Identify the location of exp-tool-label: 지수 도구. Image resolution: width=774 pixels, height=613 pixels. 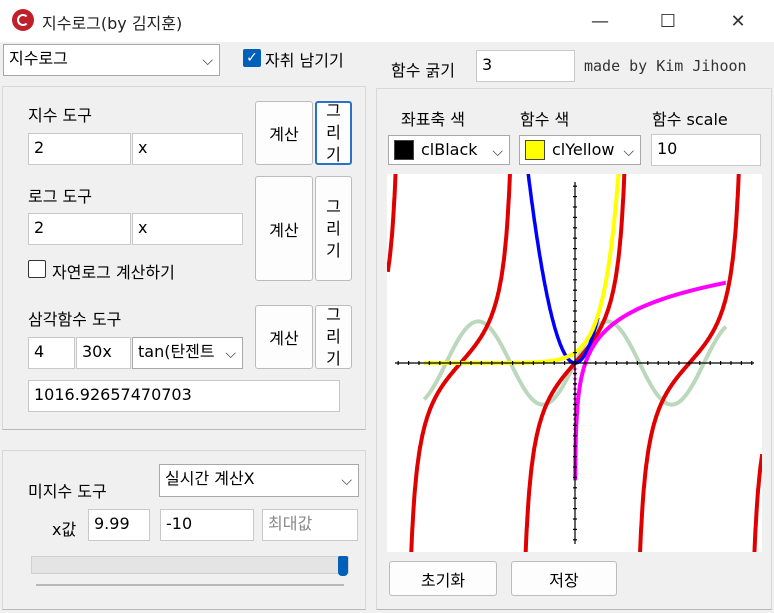
(60, 115).